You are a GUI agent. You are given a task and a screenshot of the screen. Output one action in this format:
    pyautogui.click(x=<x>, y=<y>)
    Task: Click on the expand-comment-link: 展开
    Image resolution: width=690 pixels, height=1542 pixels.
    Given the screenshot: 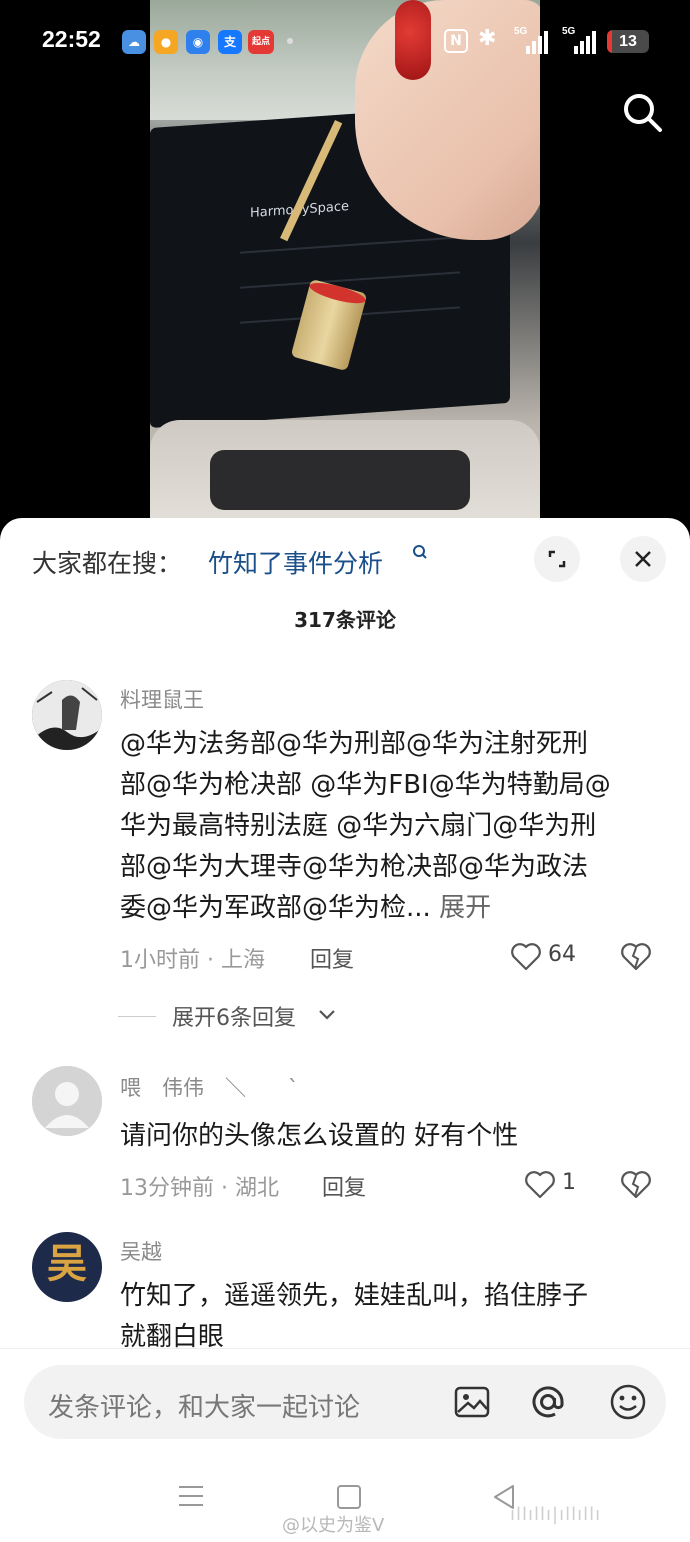 What is the action you would take?
    pyautogui.click(x=465, y=908)
    